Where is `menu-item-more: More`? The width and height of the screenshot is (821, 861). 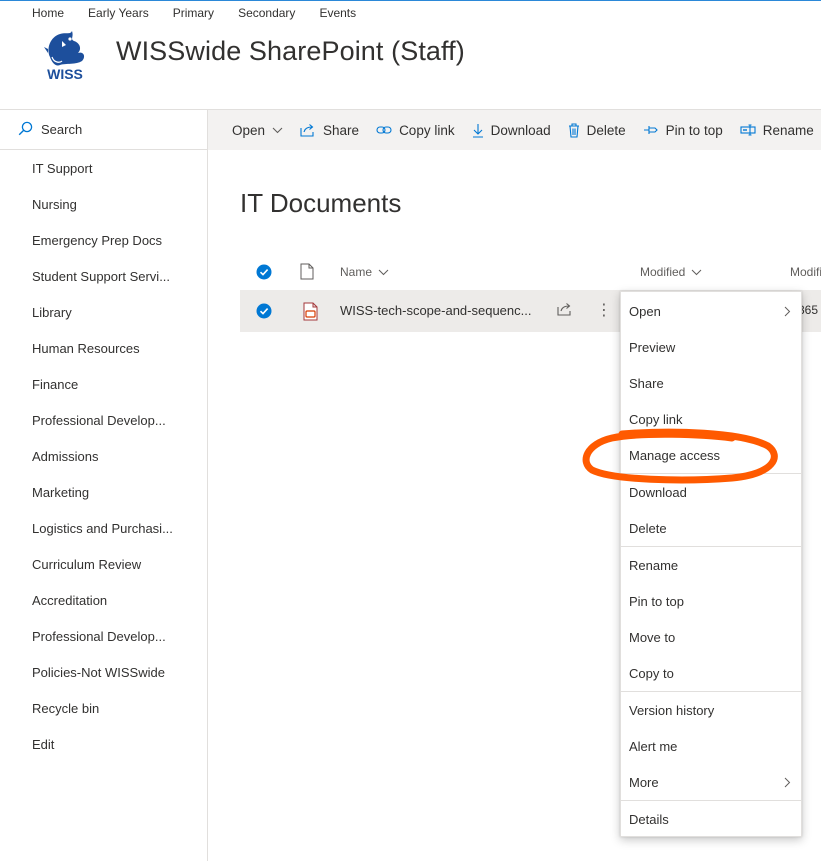 menu-item-more: More is located at coordinates (711, 782).